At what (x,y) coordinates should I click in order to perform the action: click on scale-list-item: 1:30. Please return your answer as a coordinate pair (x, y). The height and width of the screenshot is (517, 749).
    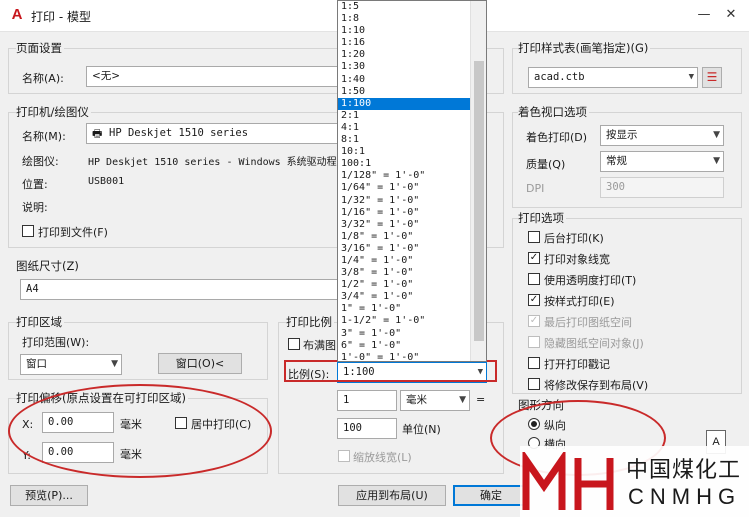
    Looking at the image, I should click on (404, 67).